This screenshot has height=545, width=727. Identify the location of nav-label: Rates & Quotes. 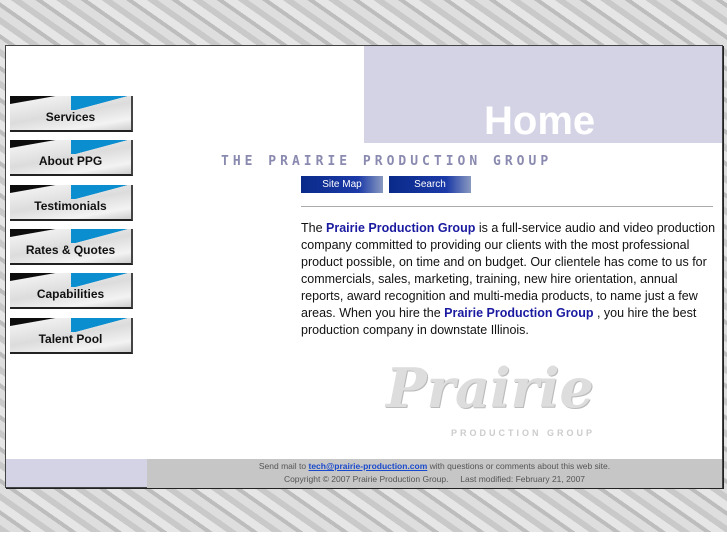
(70, 250).